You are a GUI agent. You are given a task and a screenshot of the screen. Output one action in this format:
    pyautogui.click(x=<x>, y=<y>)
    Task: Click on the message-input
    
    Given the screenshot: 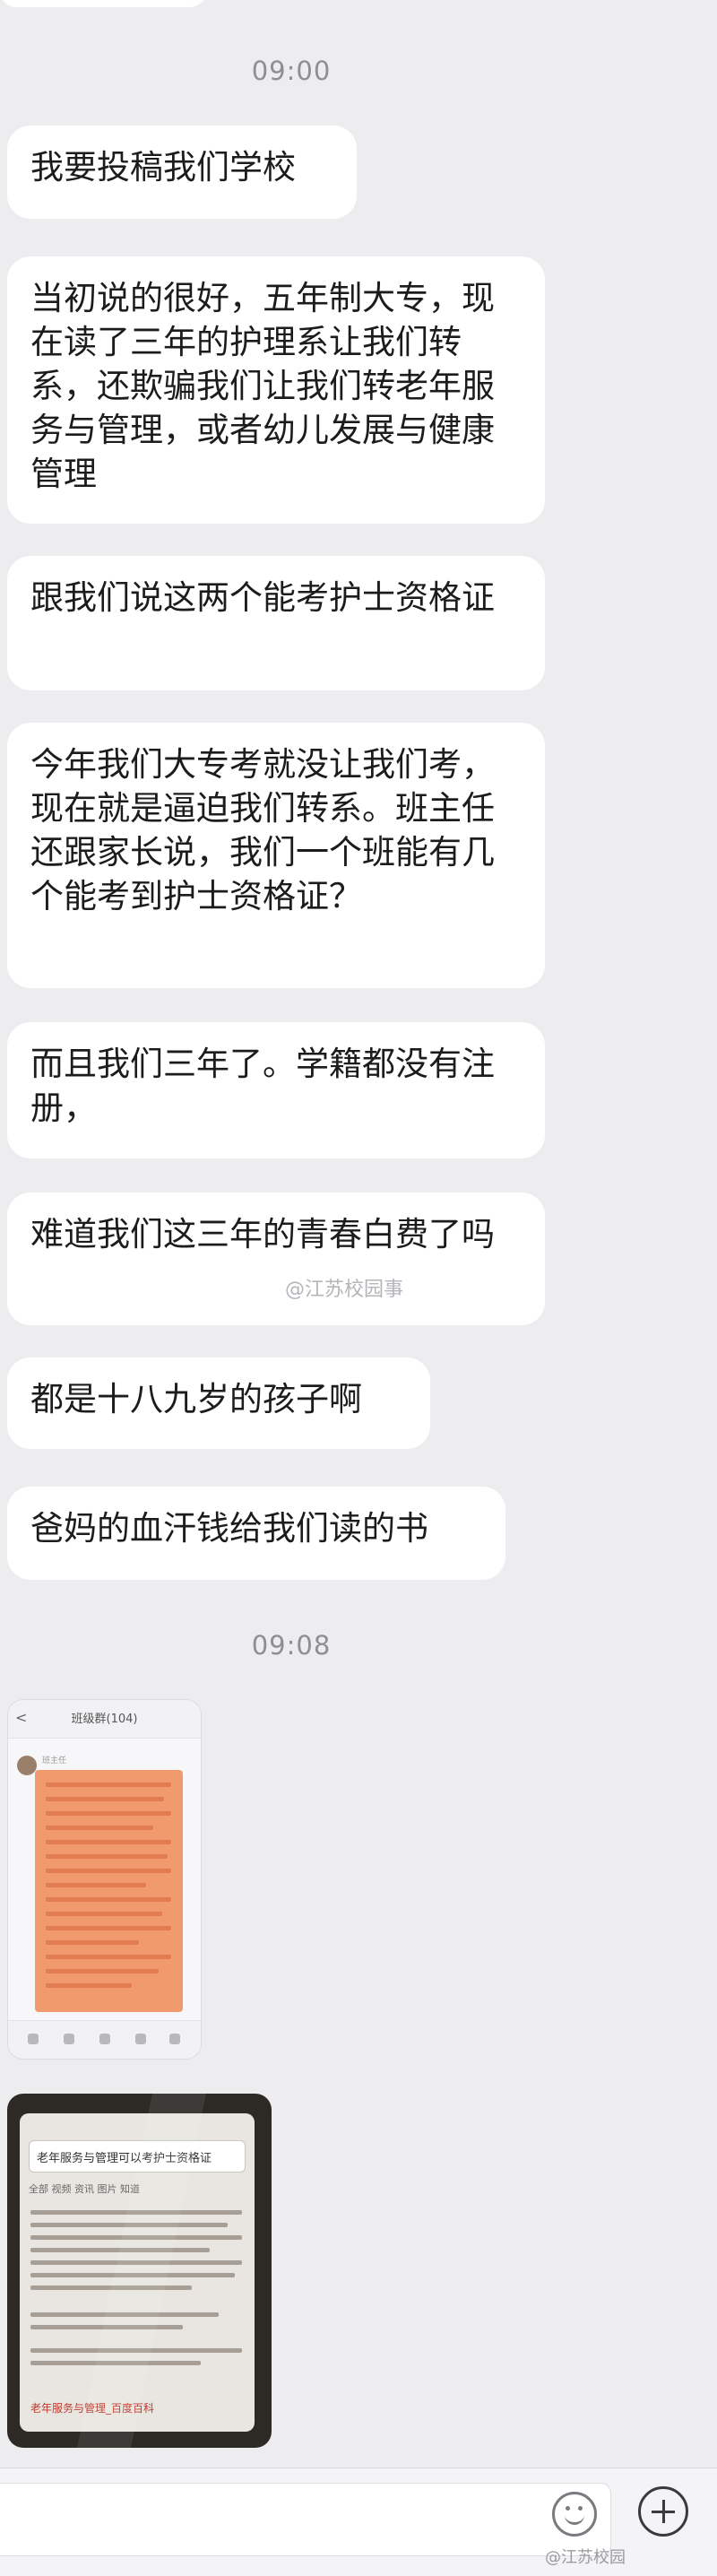 What is the action you would take?
    pyautogui.click(x=305, y=2519)
    